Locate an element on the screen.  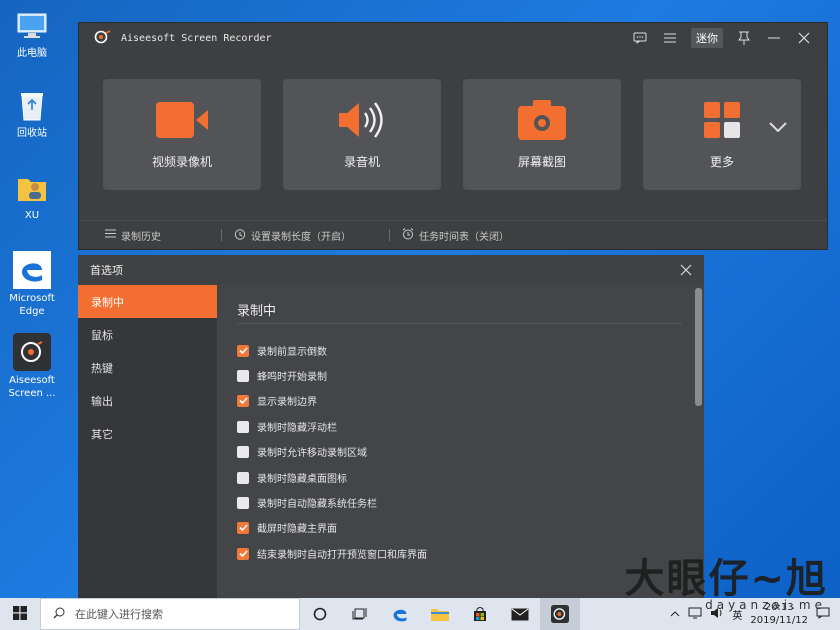
option-countdown: 录制前显示倒数 is located at coordinates (282, 350).